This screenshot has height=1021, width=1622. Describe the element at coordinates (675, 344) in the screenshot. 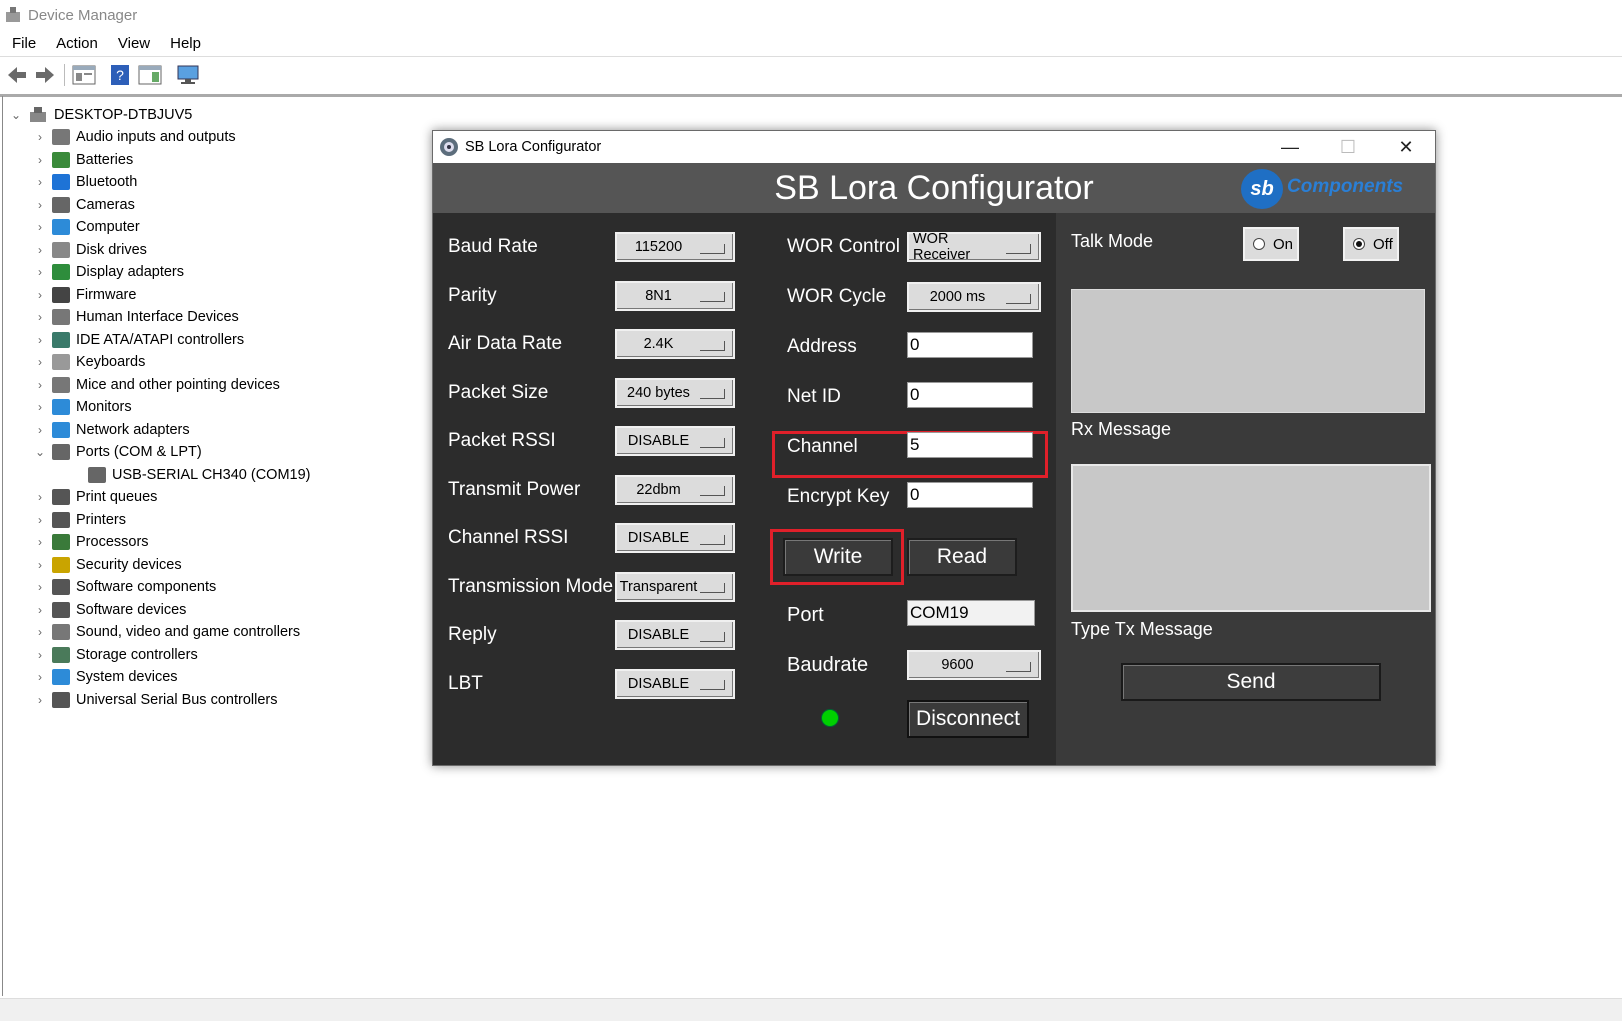

I see `setting-select: 2.4K` at that location.